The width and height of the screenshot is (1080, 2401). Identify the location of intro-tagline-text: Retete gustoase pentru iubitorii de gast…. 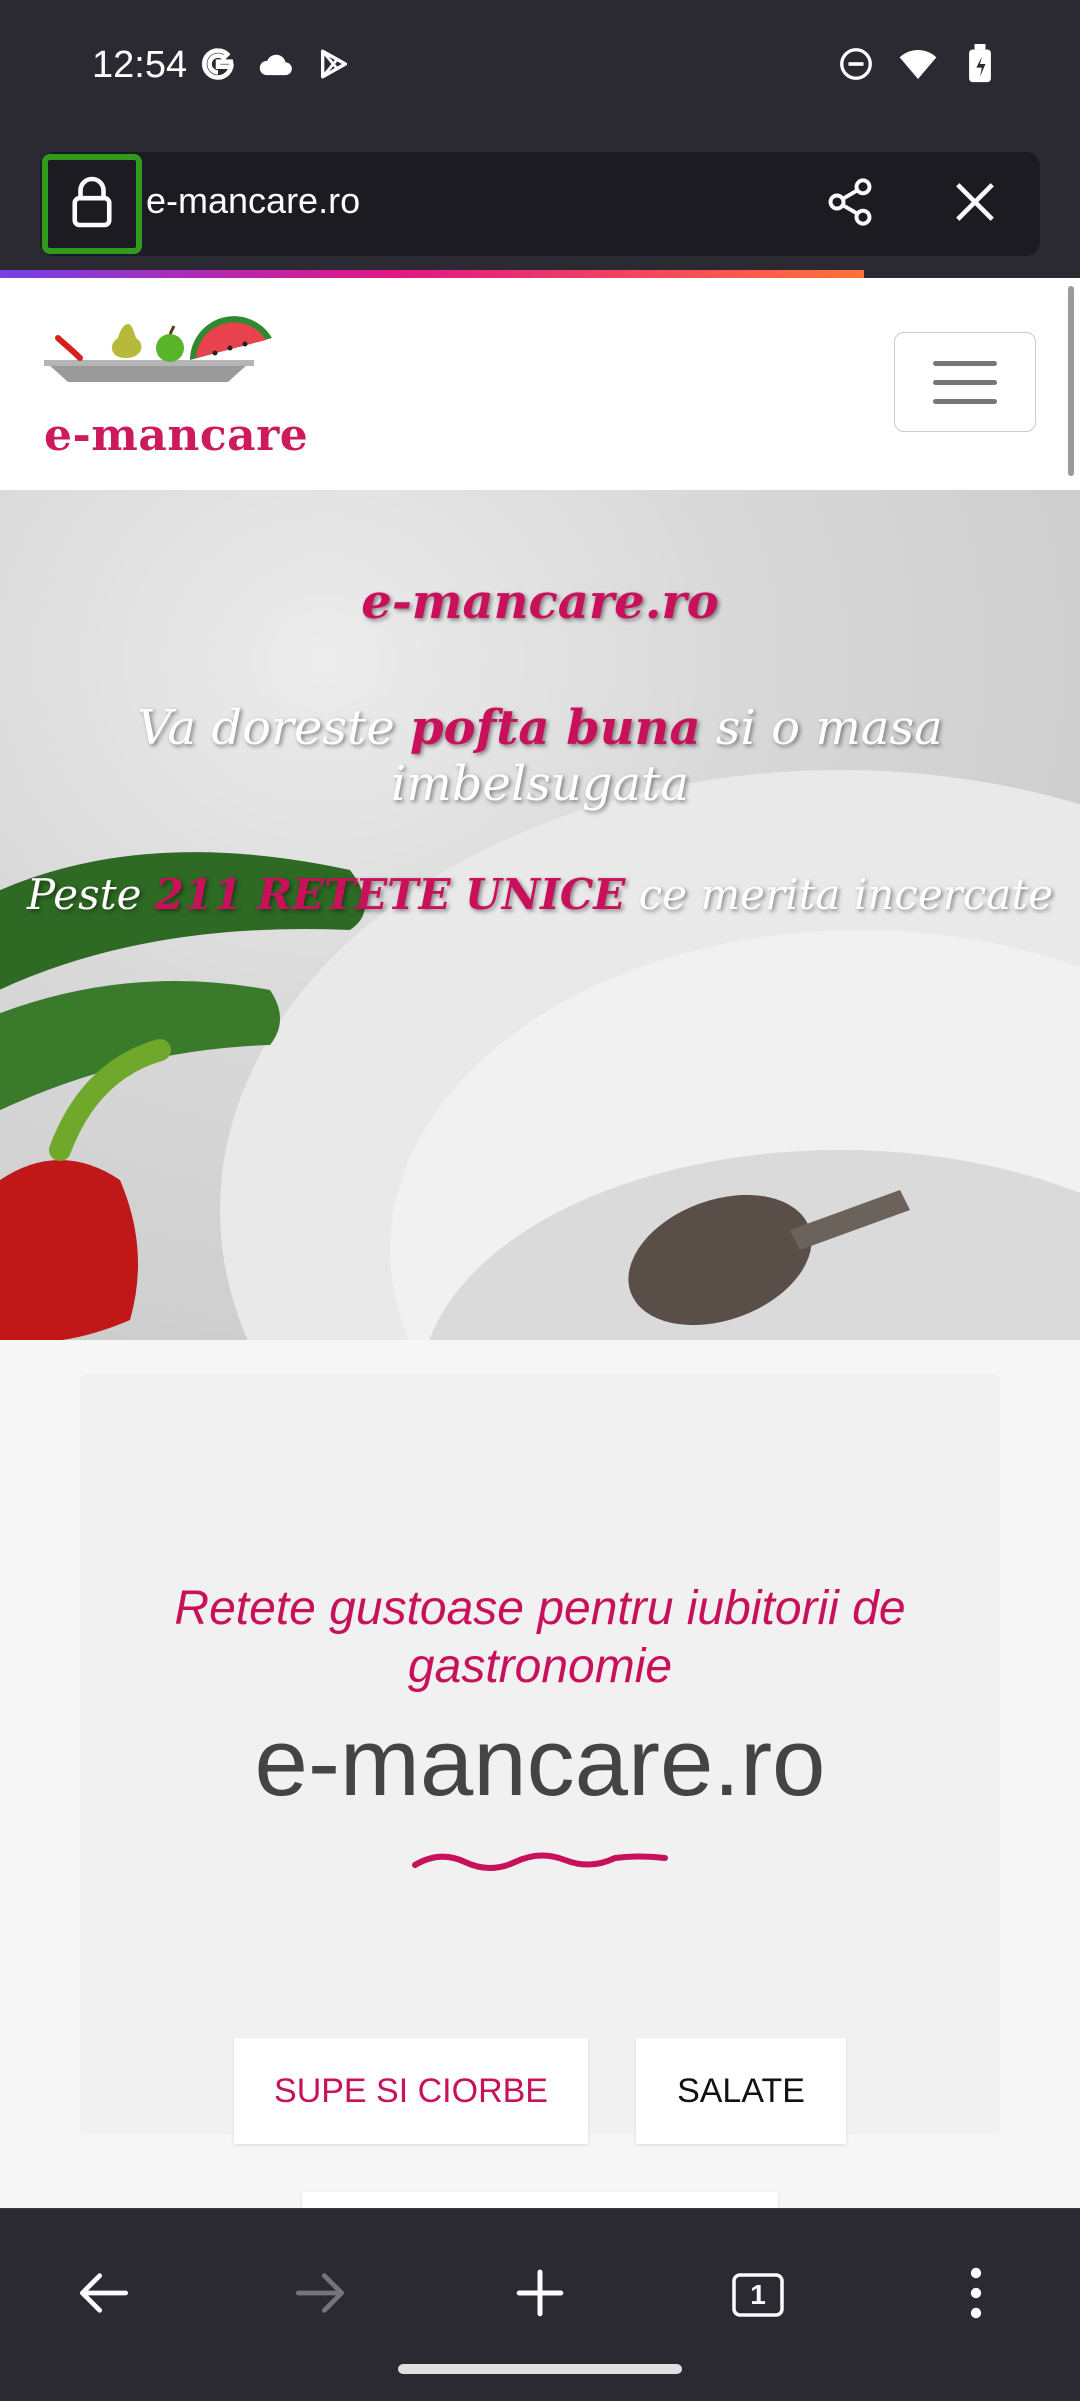
(540, 1637).